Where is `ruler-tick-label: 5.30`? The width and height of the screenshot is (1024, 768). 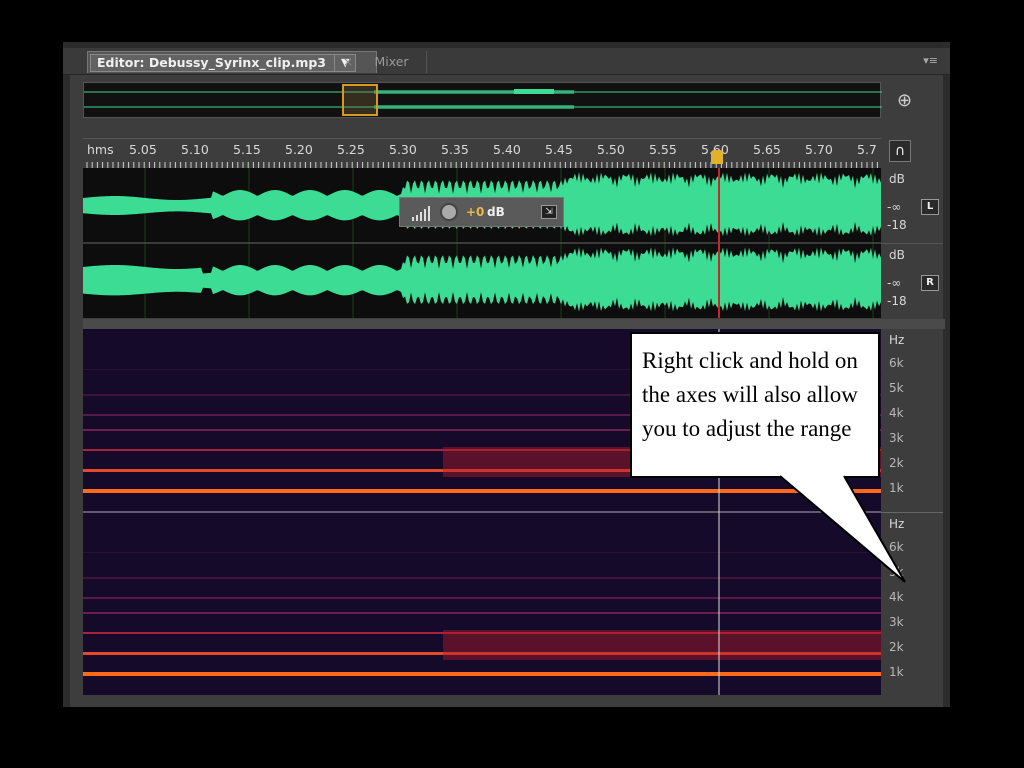 ruler-tick-label: 5.30 is located at coordinates (403, 149).